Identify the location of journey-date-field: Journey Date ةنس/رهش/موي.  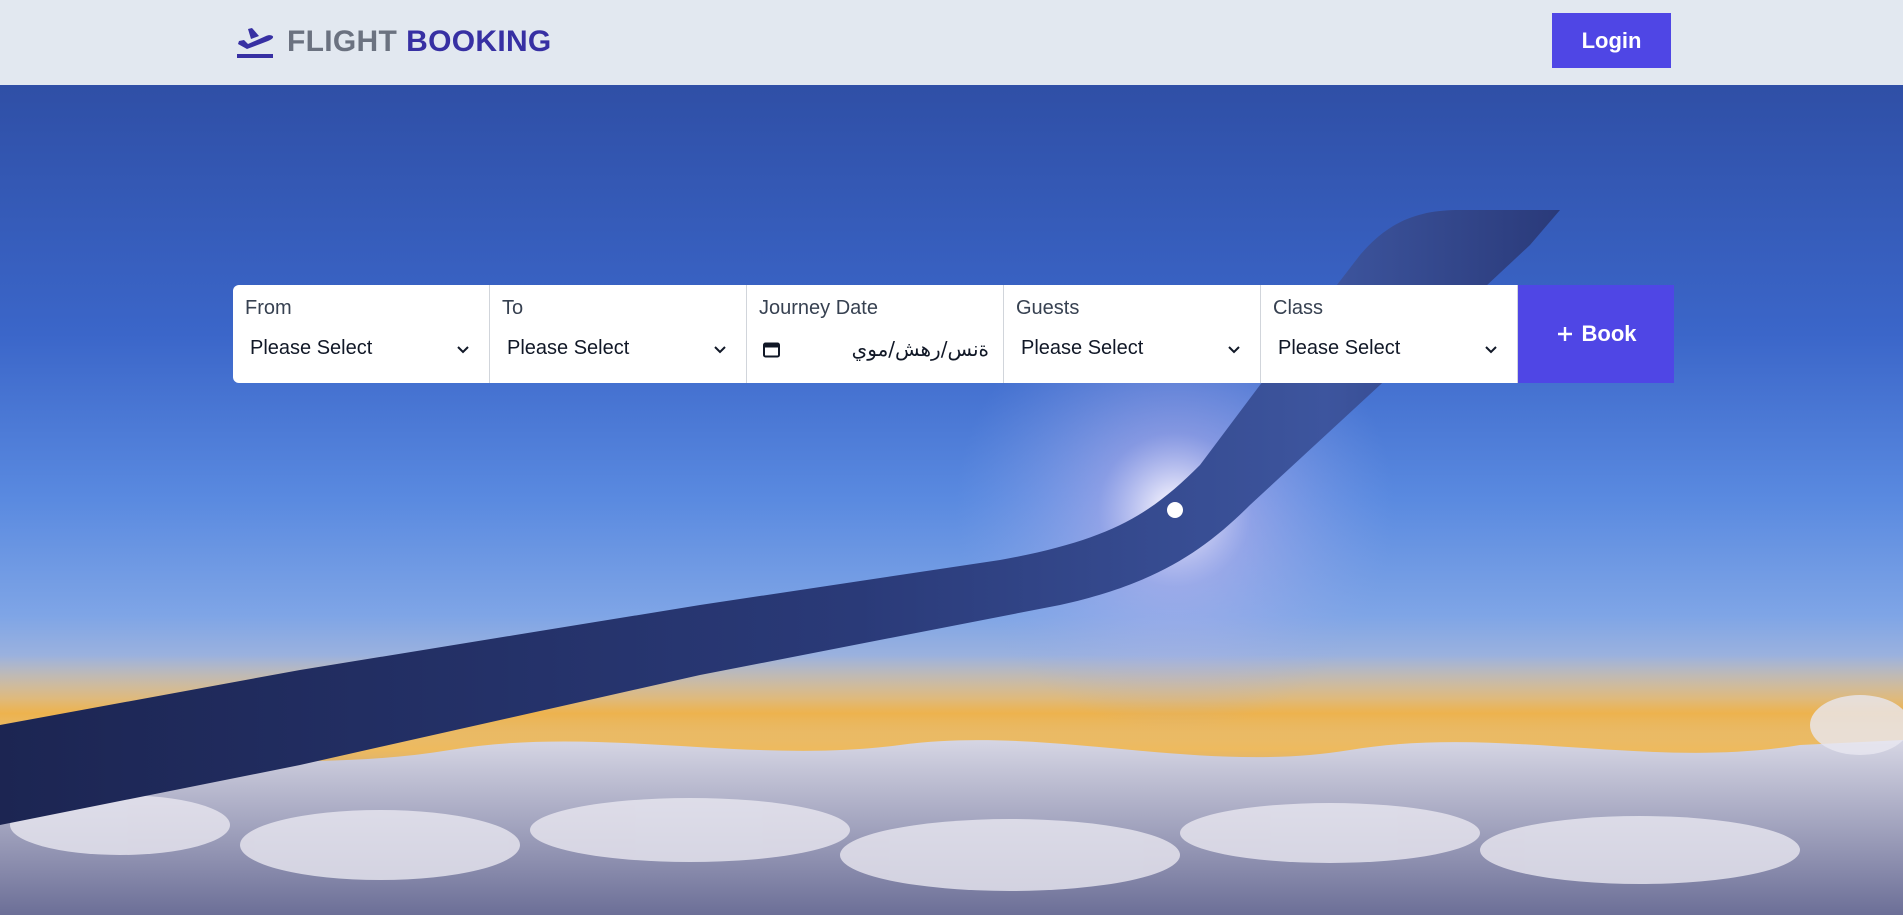
(875, 334).